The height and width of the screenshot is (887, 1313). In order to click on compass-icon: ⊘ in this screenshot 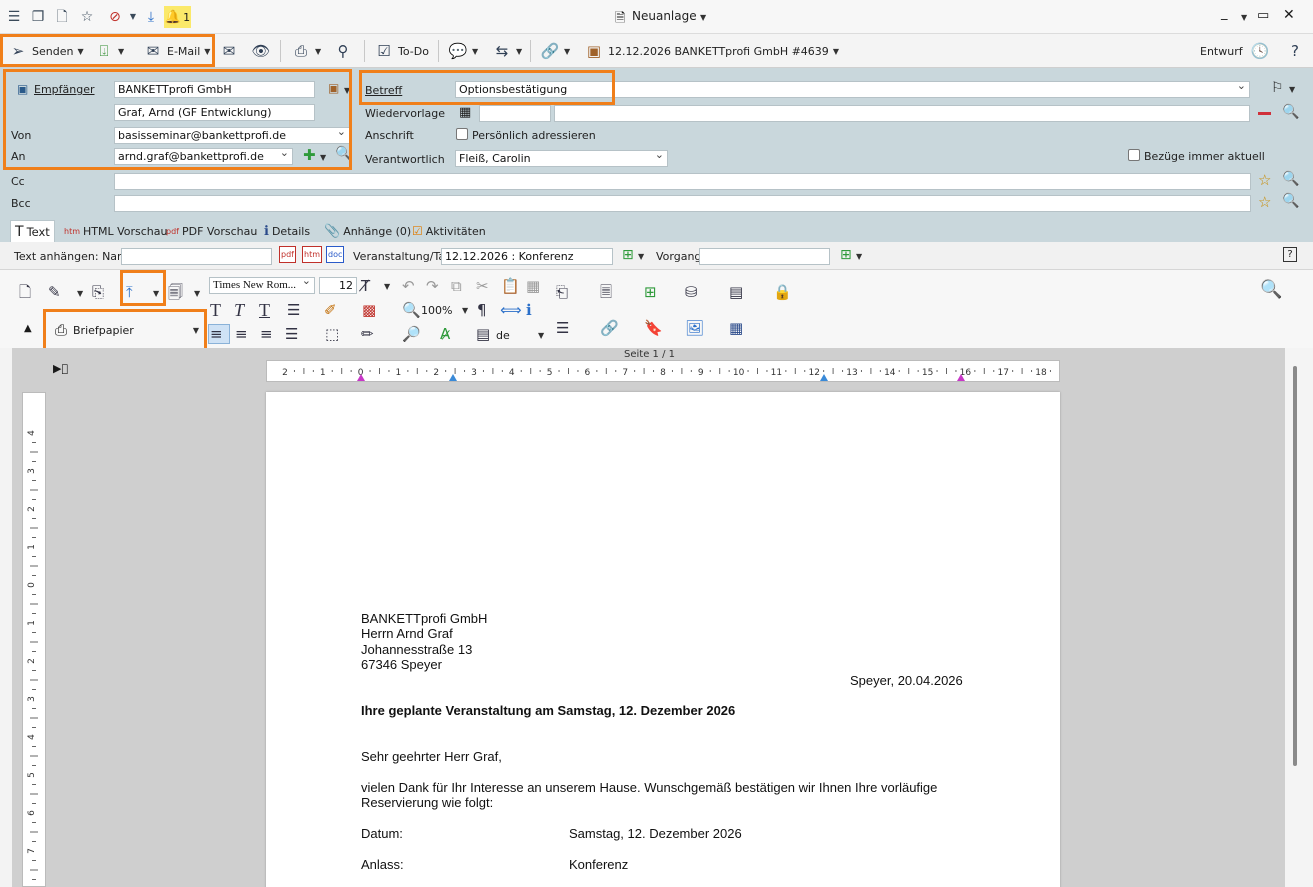, I will do `click(115, 17)`.